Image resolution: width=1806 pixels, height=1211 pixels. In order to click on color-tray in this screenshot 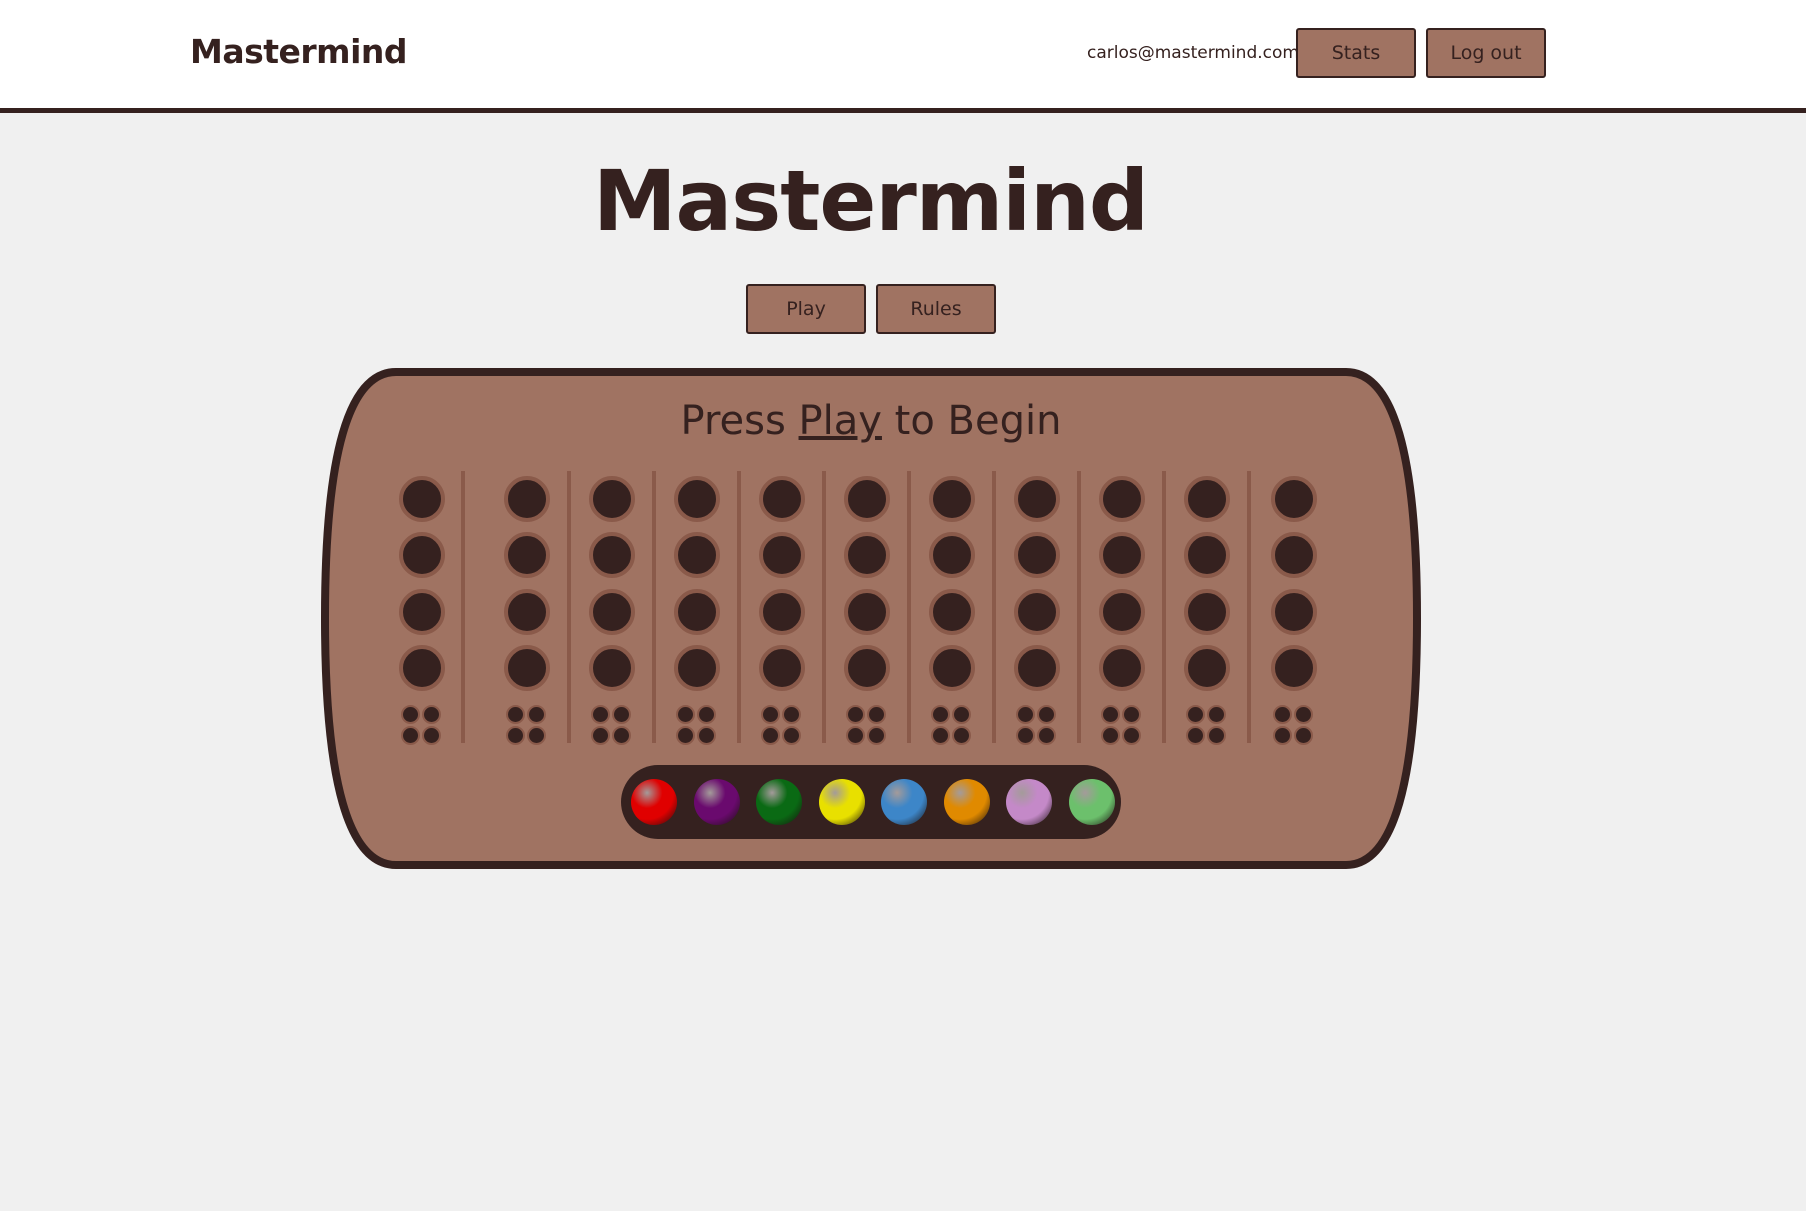, I will do `click(871, 802)`.